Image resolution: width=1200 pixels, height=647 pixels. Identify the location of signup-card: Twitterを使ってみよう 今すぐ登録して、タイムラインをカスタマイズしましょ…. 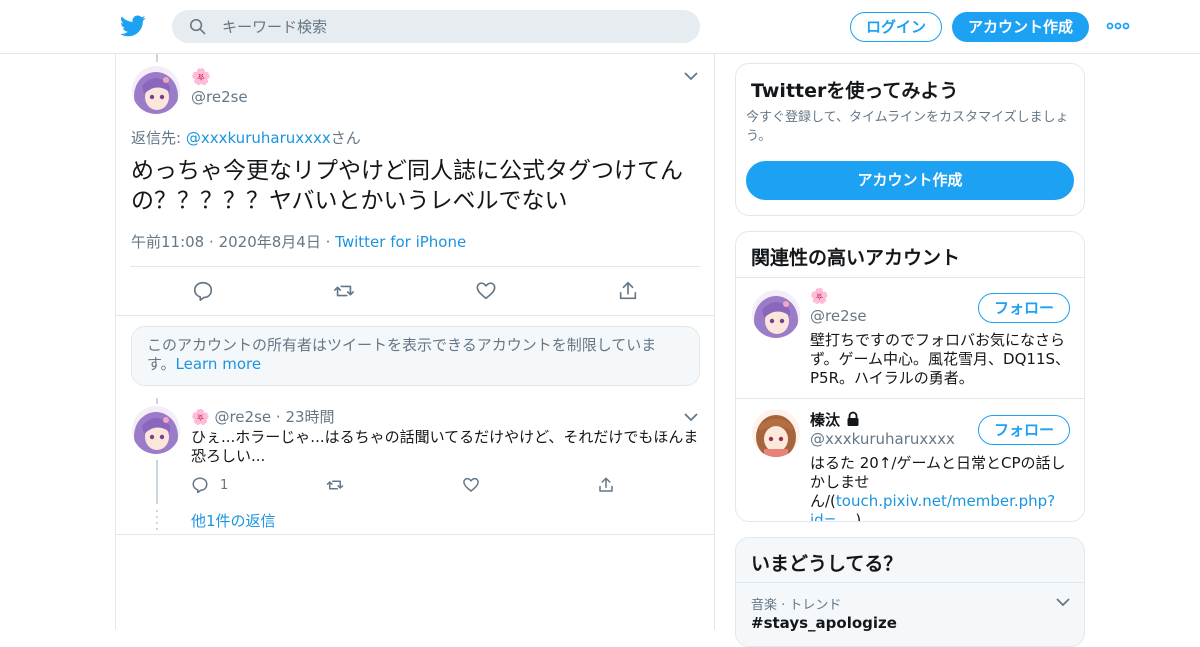
(910, 139).